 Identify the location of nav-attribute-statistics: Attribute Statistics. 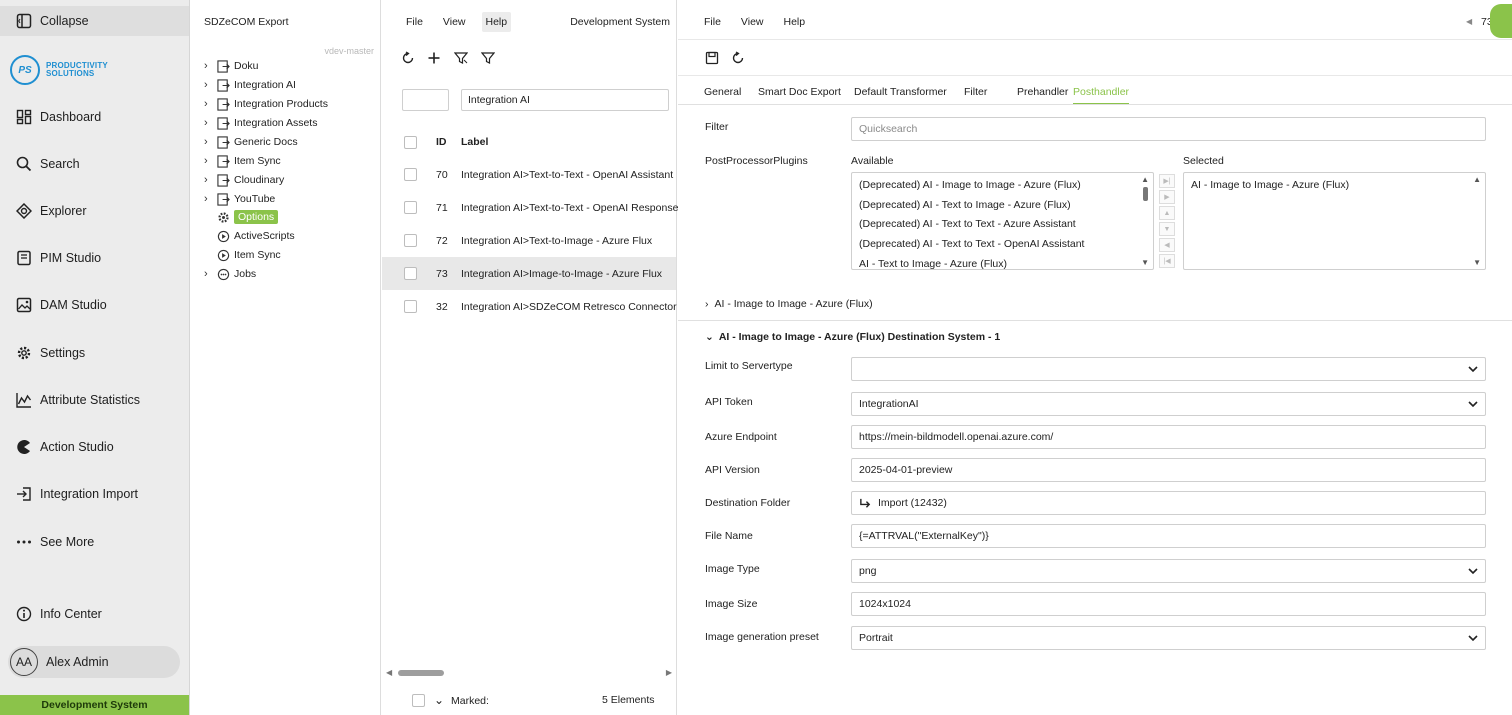
(94, 400).